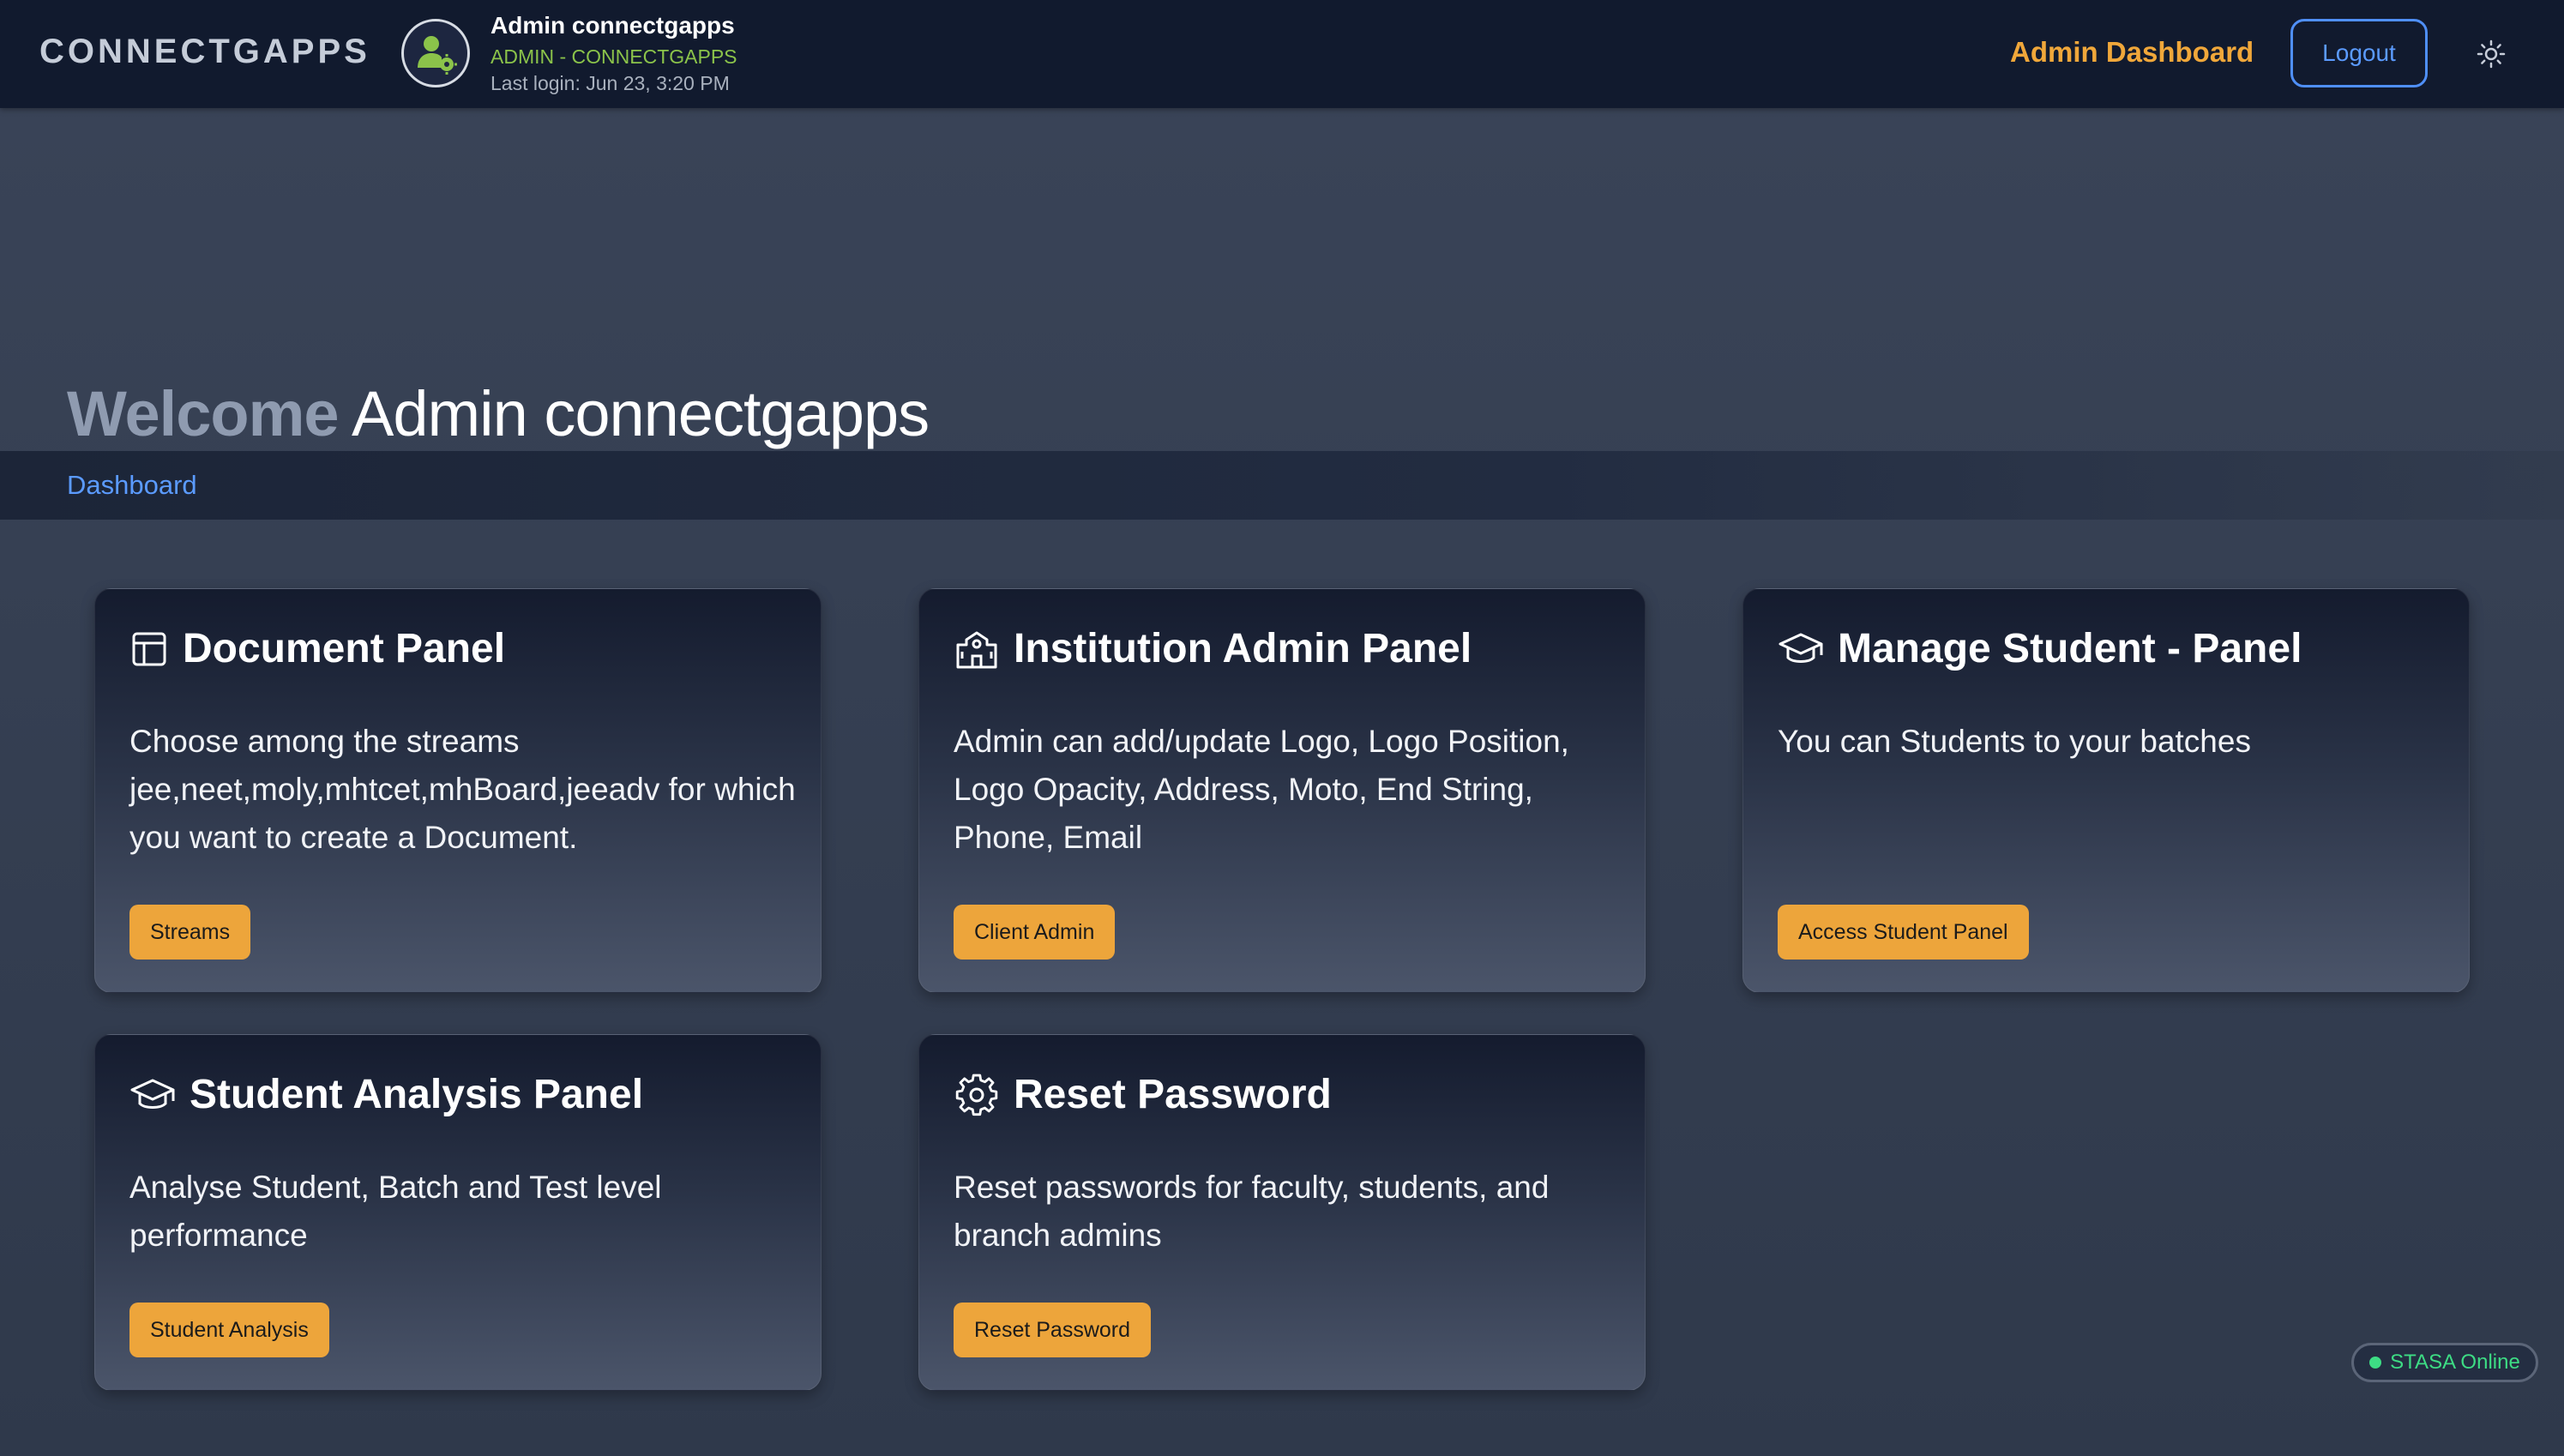  Describe the element at coordinates (976, 649) in the screenshot. I see `school-icon` at that location.